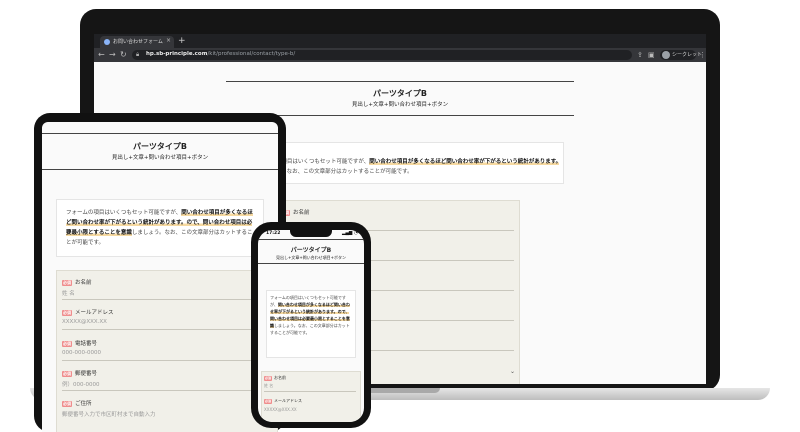 The width and height of the screenshot is (800, 432). I want to click on field-label-text: 郵便番号, so click(86, 374).